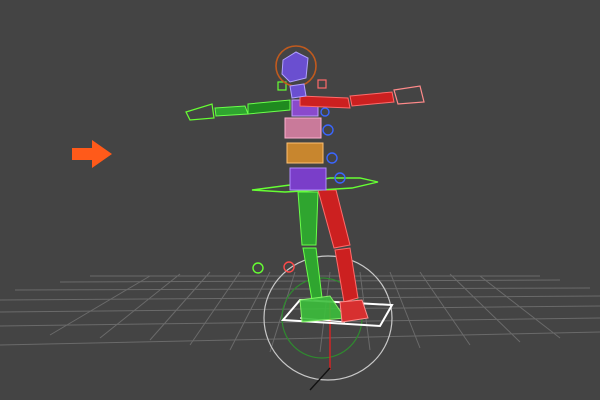  Describe the element at coordinates (298, 91) in the screenshot. I see `neck` at that location.